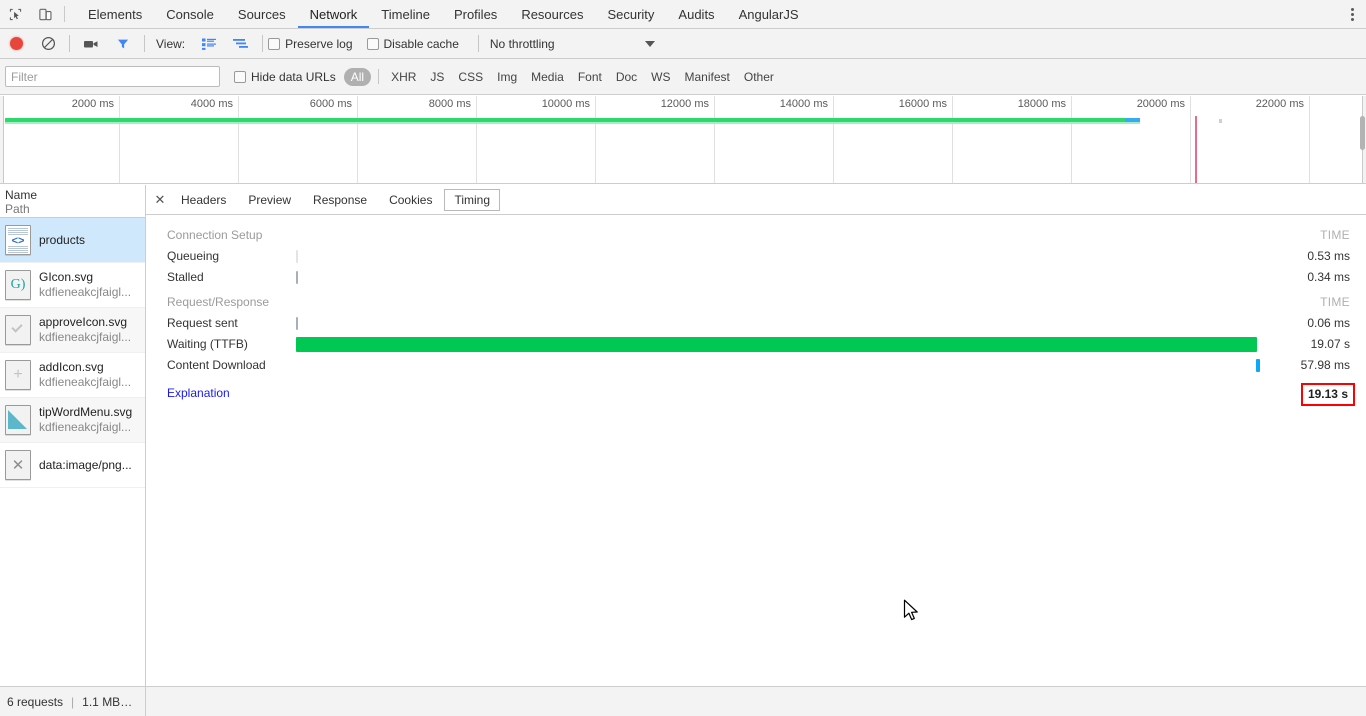  Describe the element at coordinates (565, 120) in the screenshot. I see `overview-band-loading` at that location.